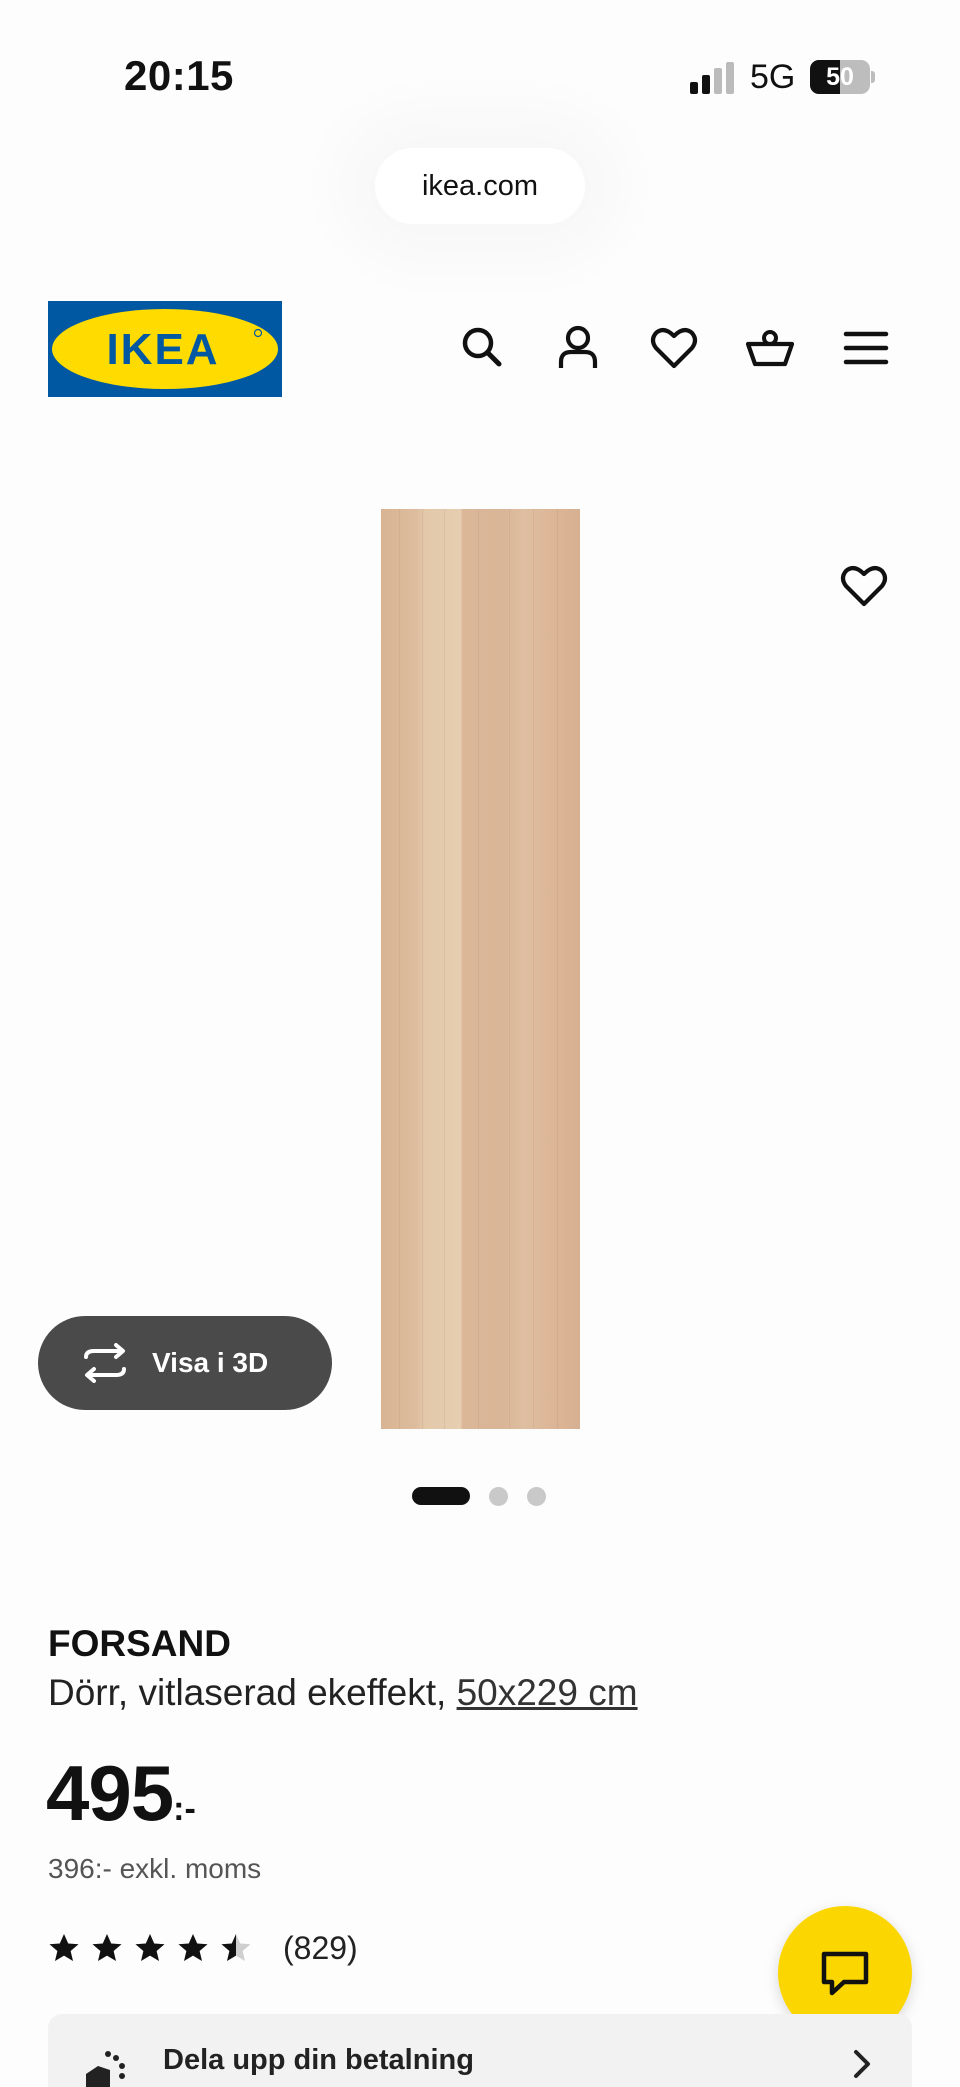 The height and width of the screenshot is (2087, 960). What do you see at coordinates (712, 78) in the screenshot?
I see `cellular-signal-icon` at bounding box center [712, 78].